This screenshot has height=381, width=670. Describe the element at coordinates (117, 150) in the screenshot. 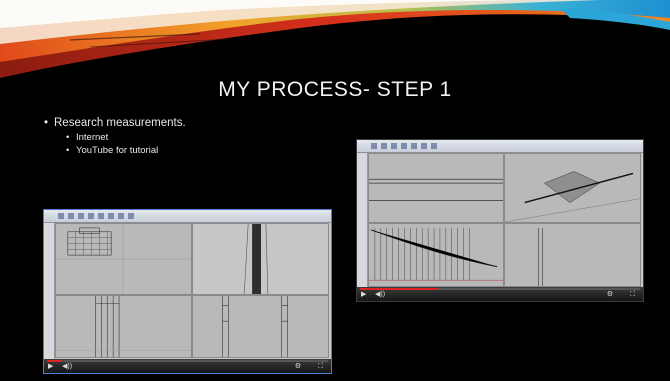

I see `sub-bullet-text: YouTube for tutorial` at that location.